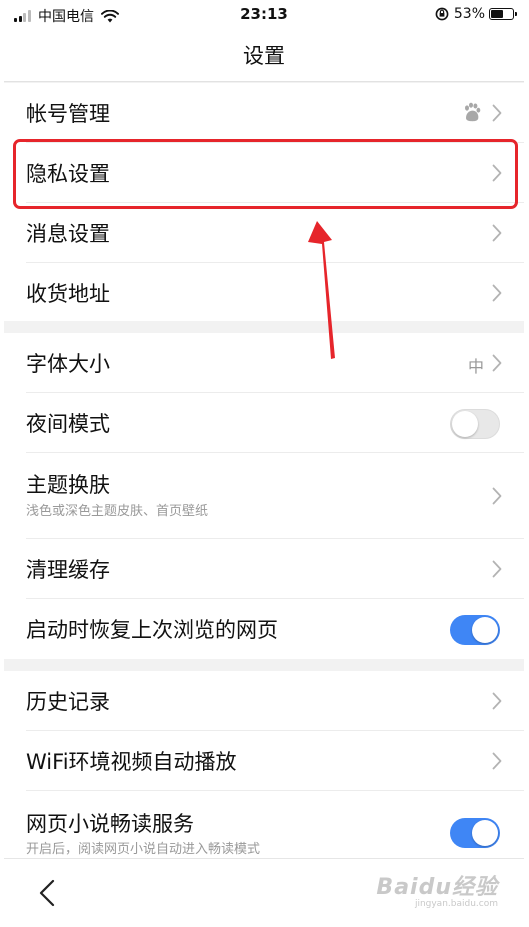  I want to click on night-mode-toggle, so click(475, 424).